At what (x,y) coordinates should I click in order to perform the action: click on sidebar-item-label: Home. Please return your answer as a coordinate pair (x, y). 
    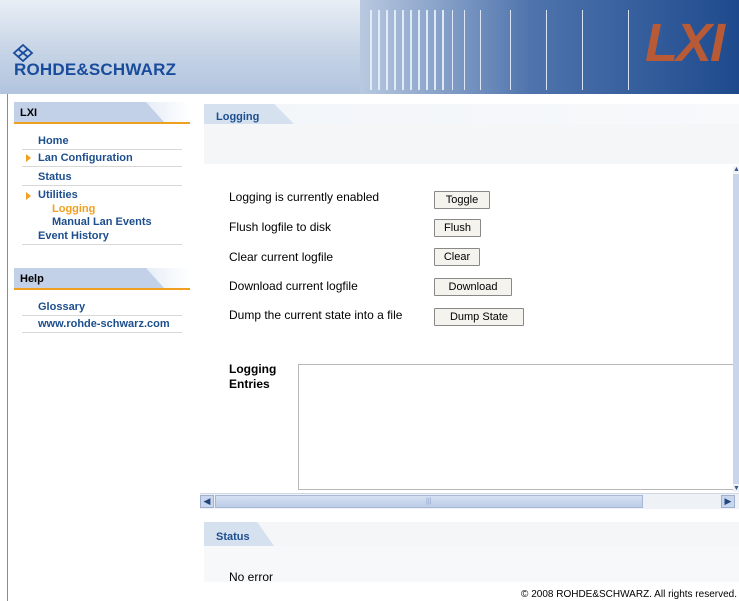
    Looking at the image, I should click on (53, 141).